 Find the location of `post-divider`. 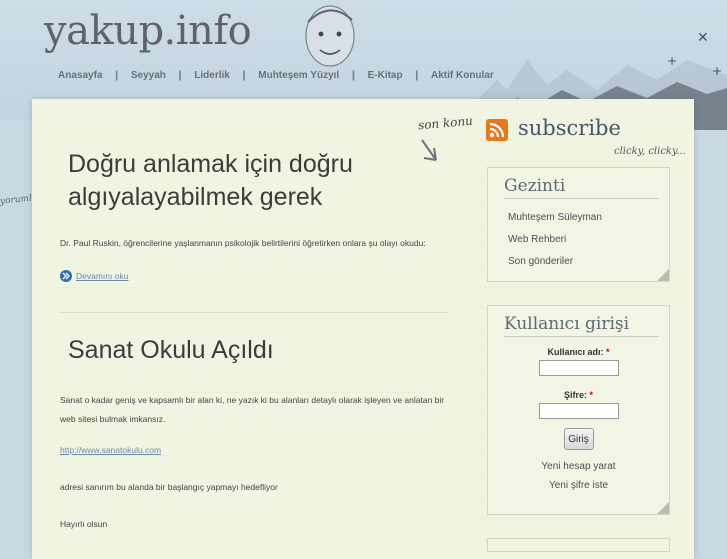

post-divider is located at coordinates (254, 312).